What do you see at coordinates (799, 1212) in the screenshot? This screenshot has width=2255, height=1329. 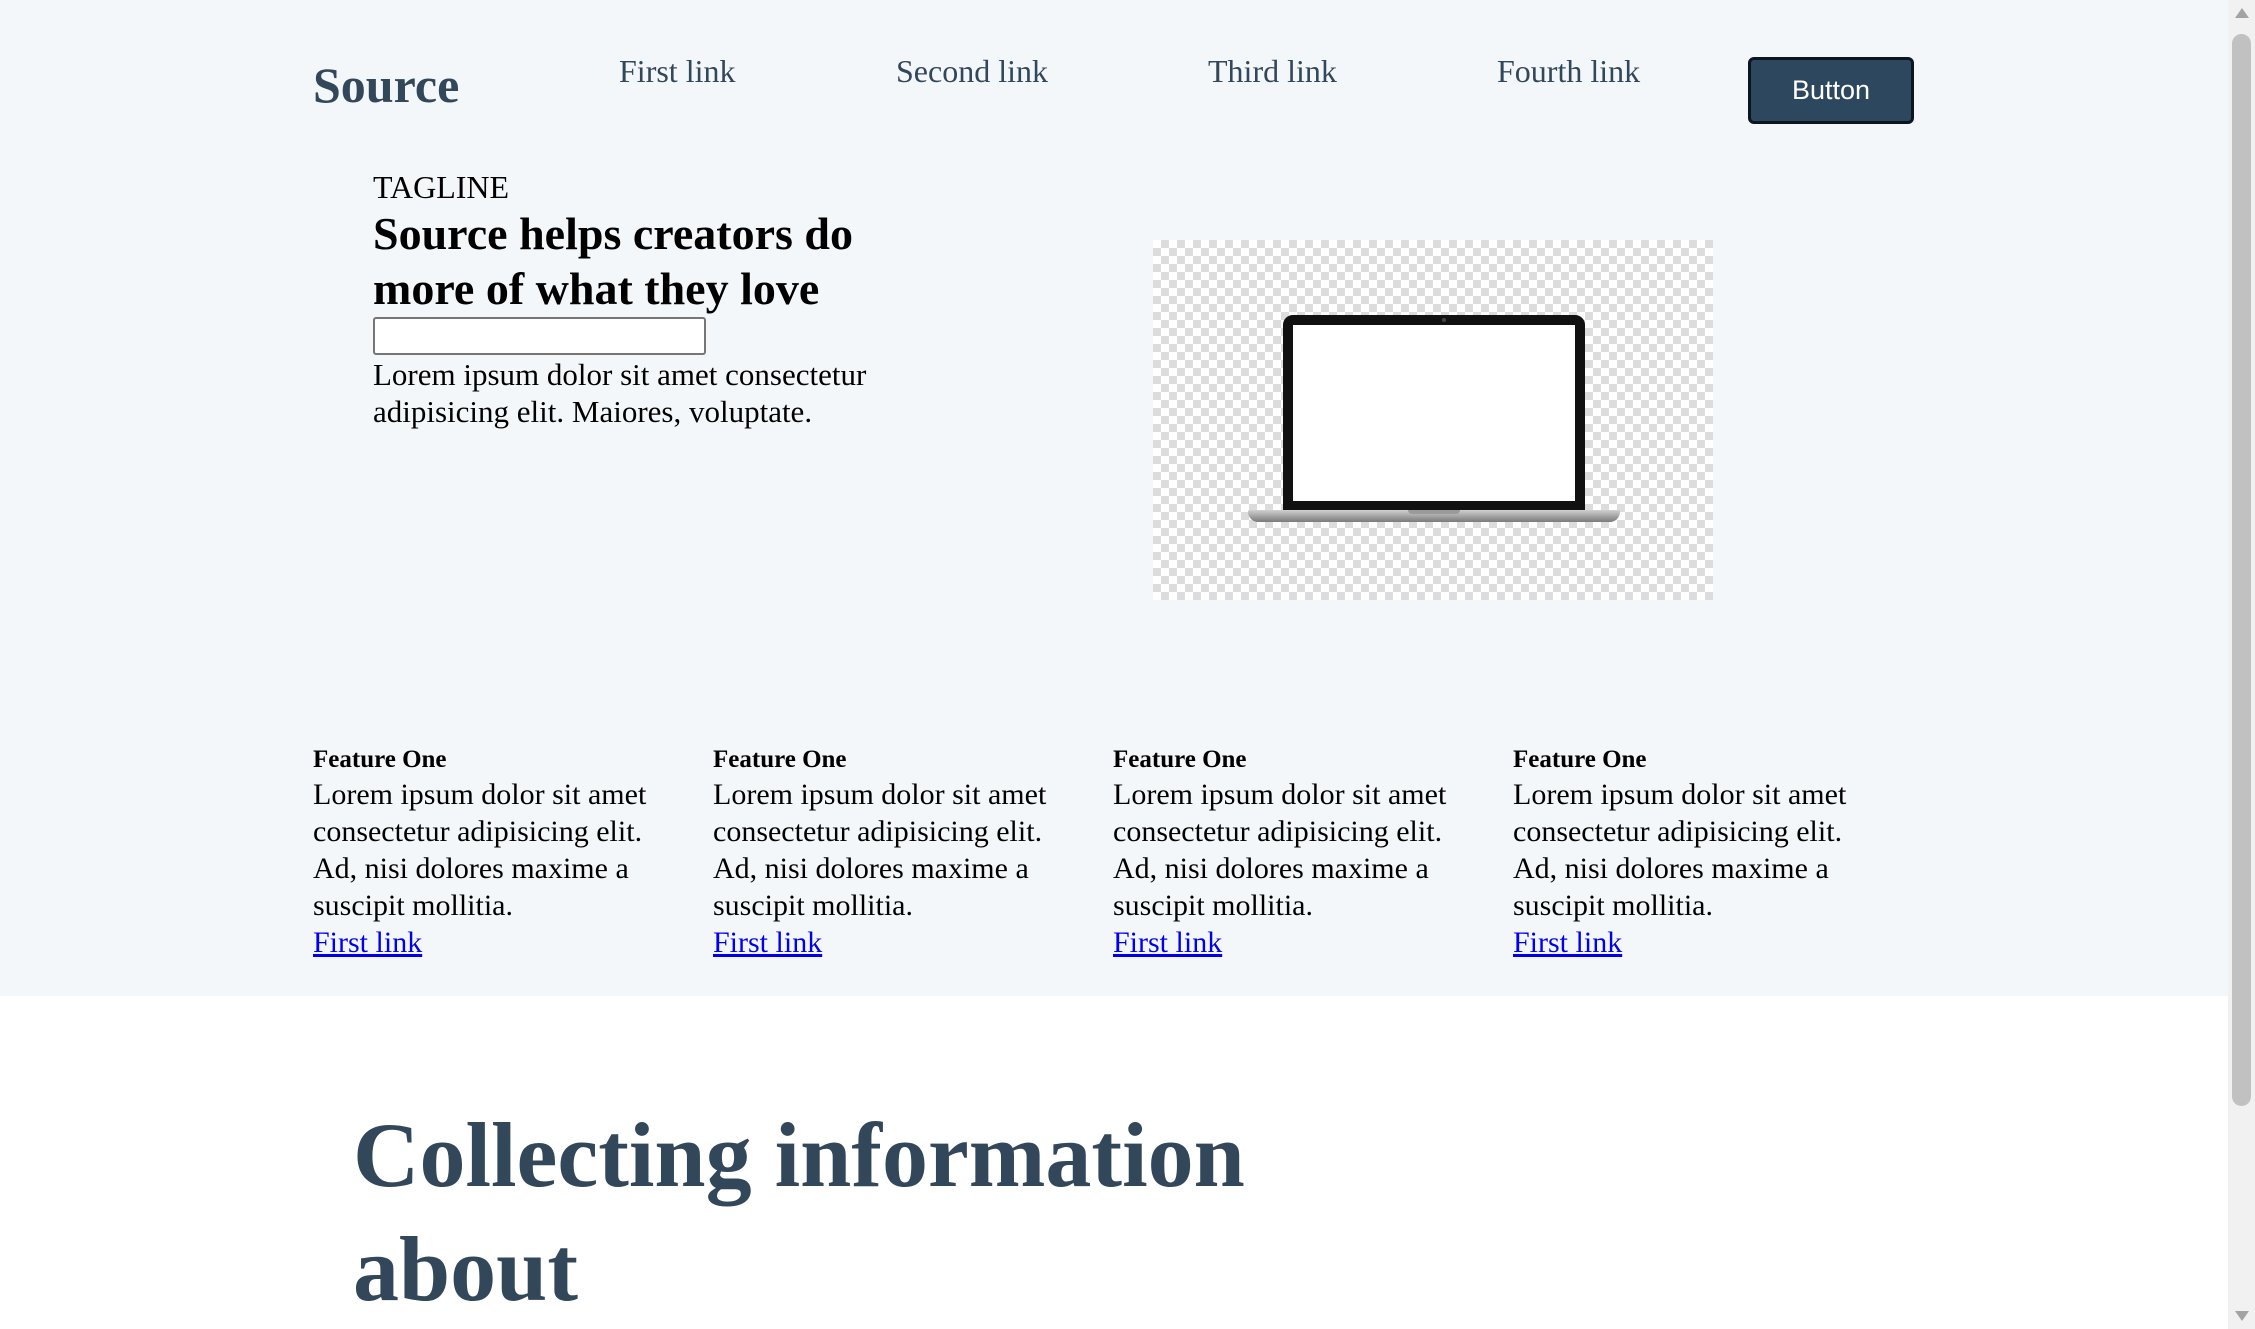 I see `section-heading: Collecting information about` at bounding box center [799, 1212].